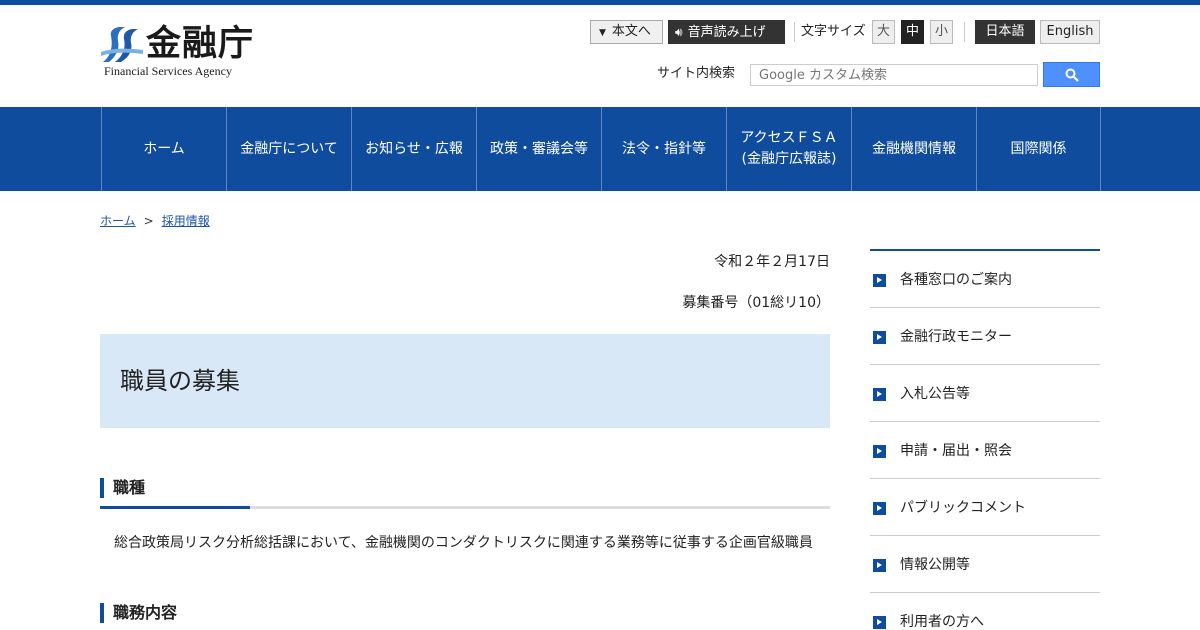 The image size is (1200, 630). Describe the element at coordinates (789, 138) in the screenshot. I see `nav-item-label: アクセスＦＳＡ` at that location.